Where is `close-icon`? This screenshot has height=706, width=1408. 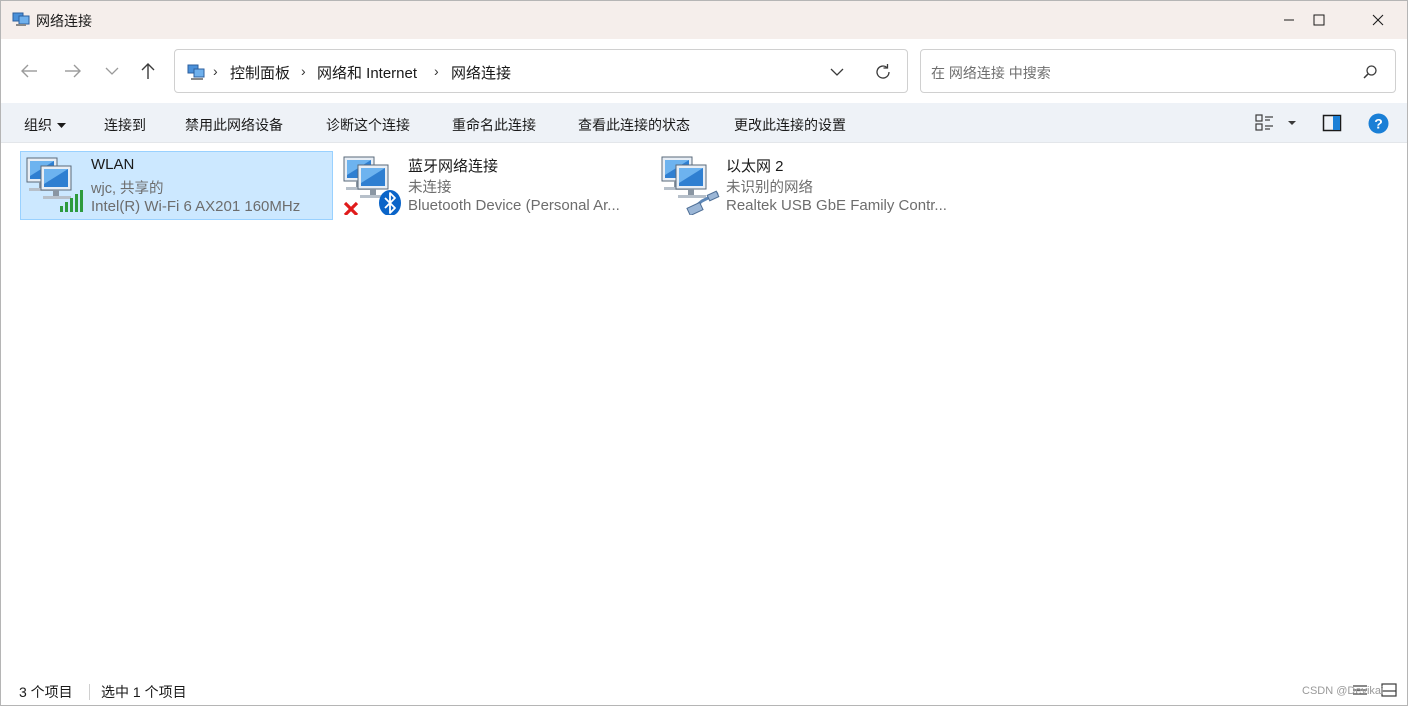 close-icon is located at coordinates (1378, 20).